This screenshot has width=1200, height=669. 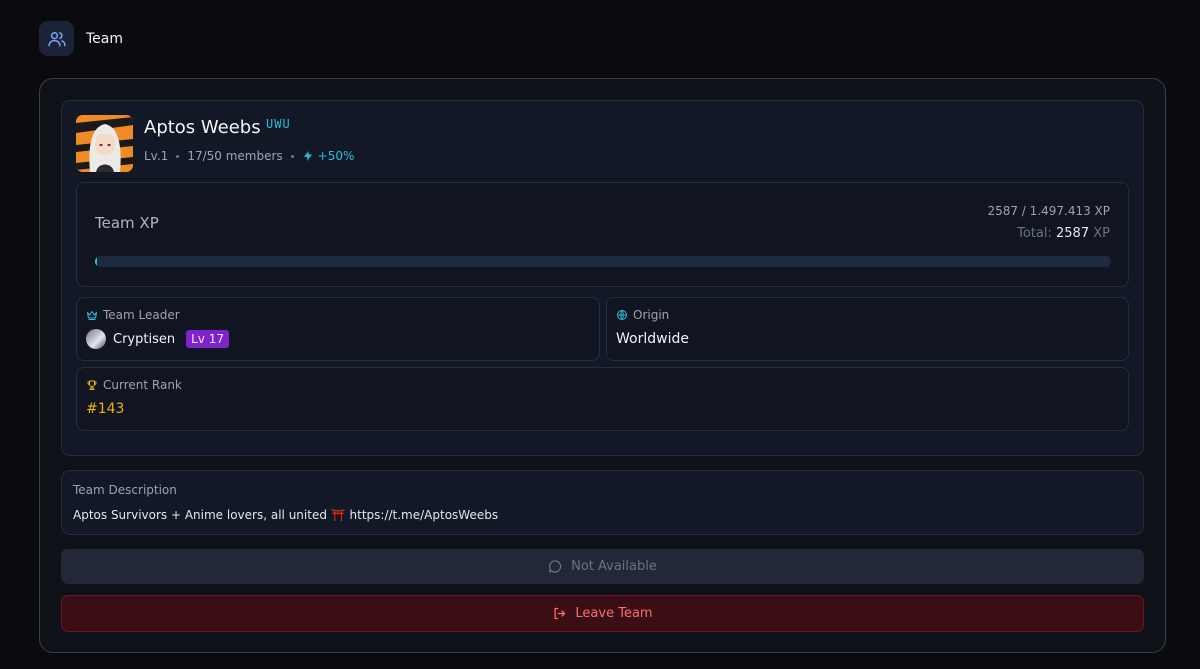 What do you see at coordinates (105, 409) in the screenshot?
I see `current-rank-value: #143` at bounding box center [105, 409].